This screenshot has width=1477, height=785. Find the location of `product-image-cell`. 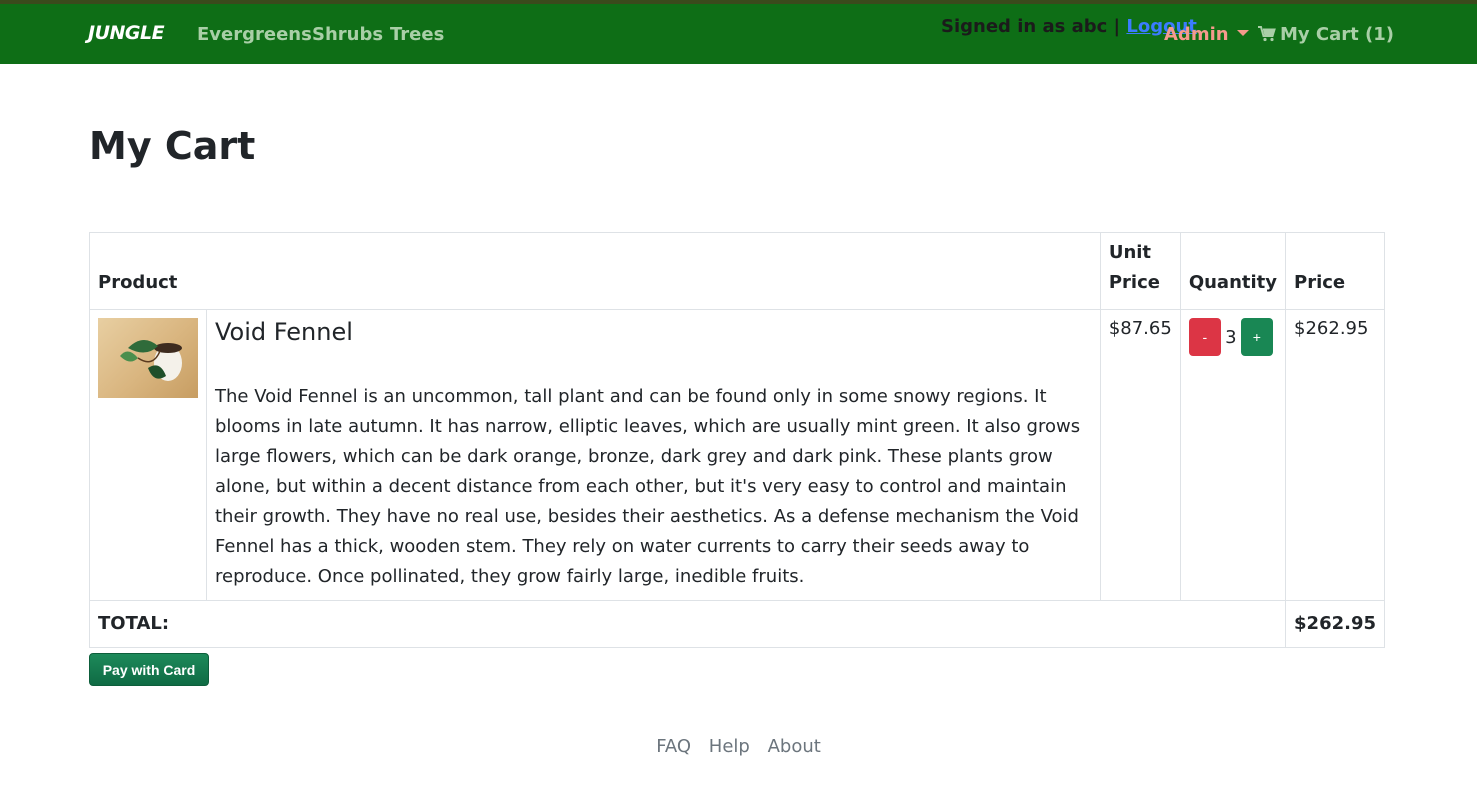

product-image-cell is located at coordinates (148, 455).